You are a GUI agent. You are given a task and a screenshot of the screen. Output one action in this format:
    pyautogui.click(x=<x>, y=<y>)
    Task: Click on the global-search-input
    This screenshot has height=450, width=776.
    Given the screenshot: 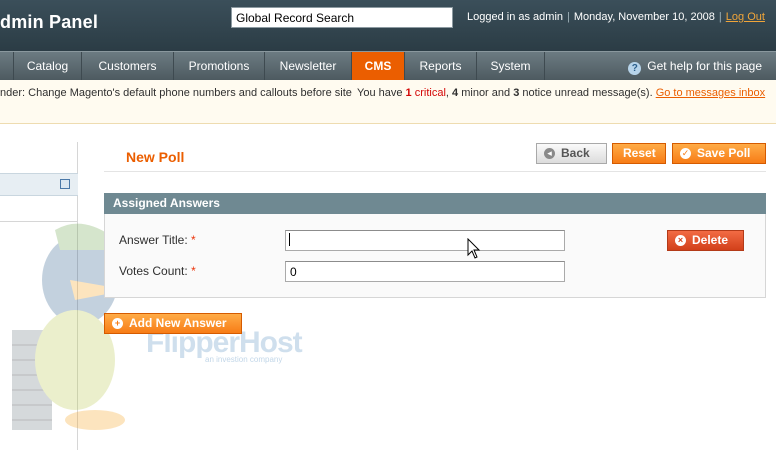 What is the action you would take?
    pyautogui.click(x=342, y=17)
    